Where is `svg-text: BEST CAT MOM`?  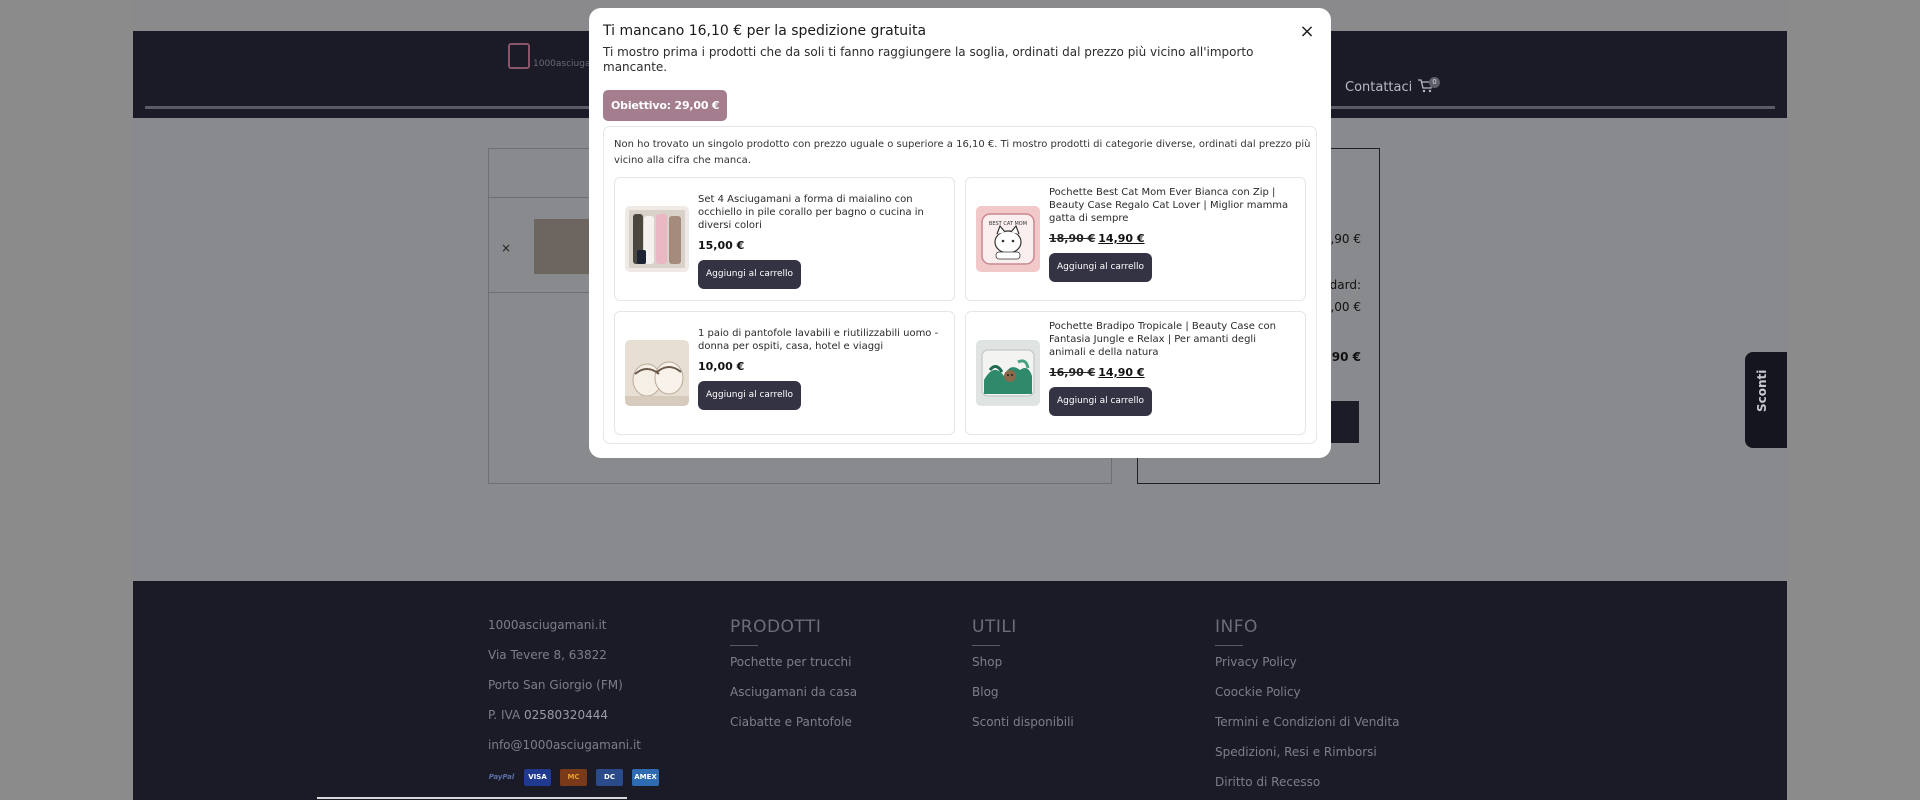
svg-text: BEST CAT MOM is located at coordinates (1008, 224).